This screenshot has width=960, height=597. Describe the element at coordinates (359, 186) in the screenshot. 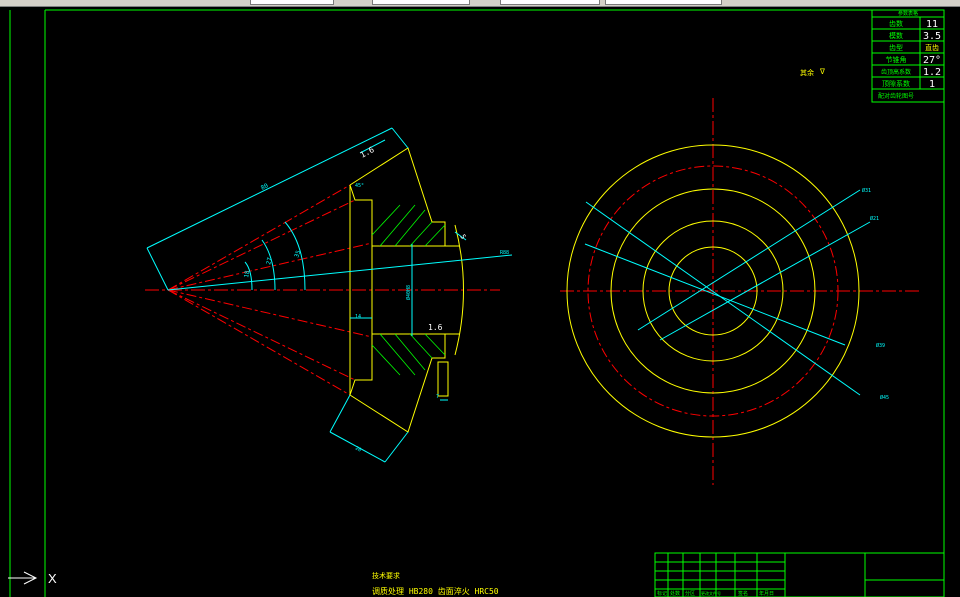

I see `dim-chamfer: 45°` at that location.